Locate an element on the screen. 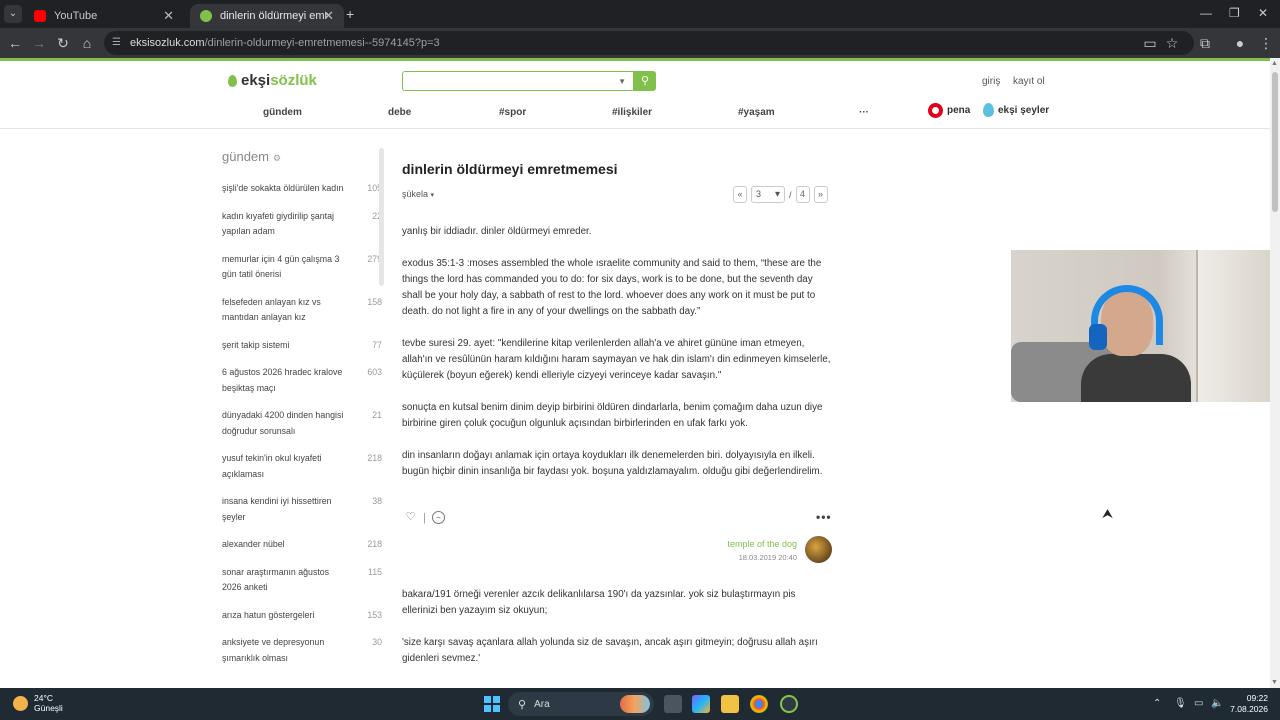  topic-title: dinlerin öldürmeyi emretmemesi is located at coordinates (510, 169).